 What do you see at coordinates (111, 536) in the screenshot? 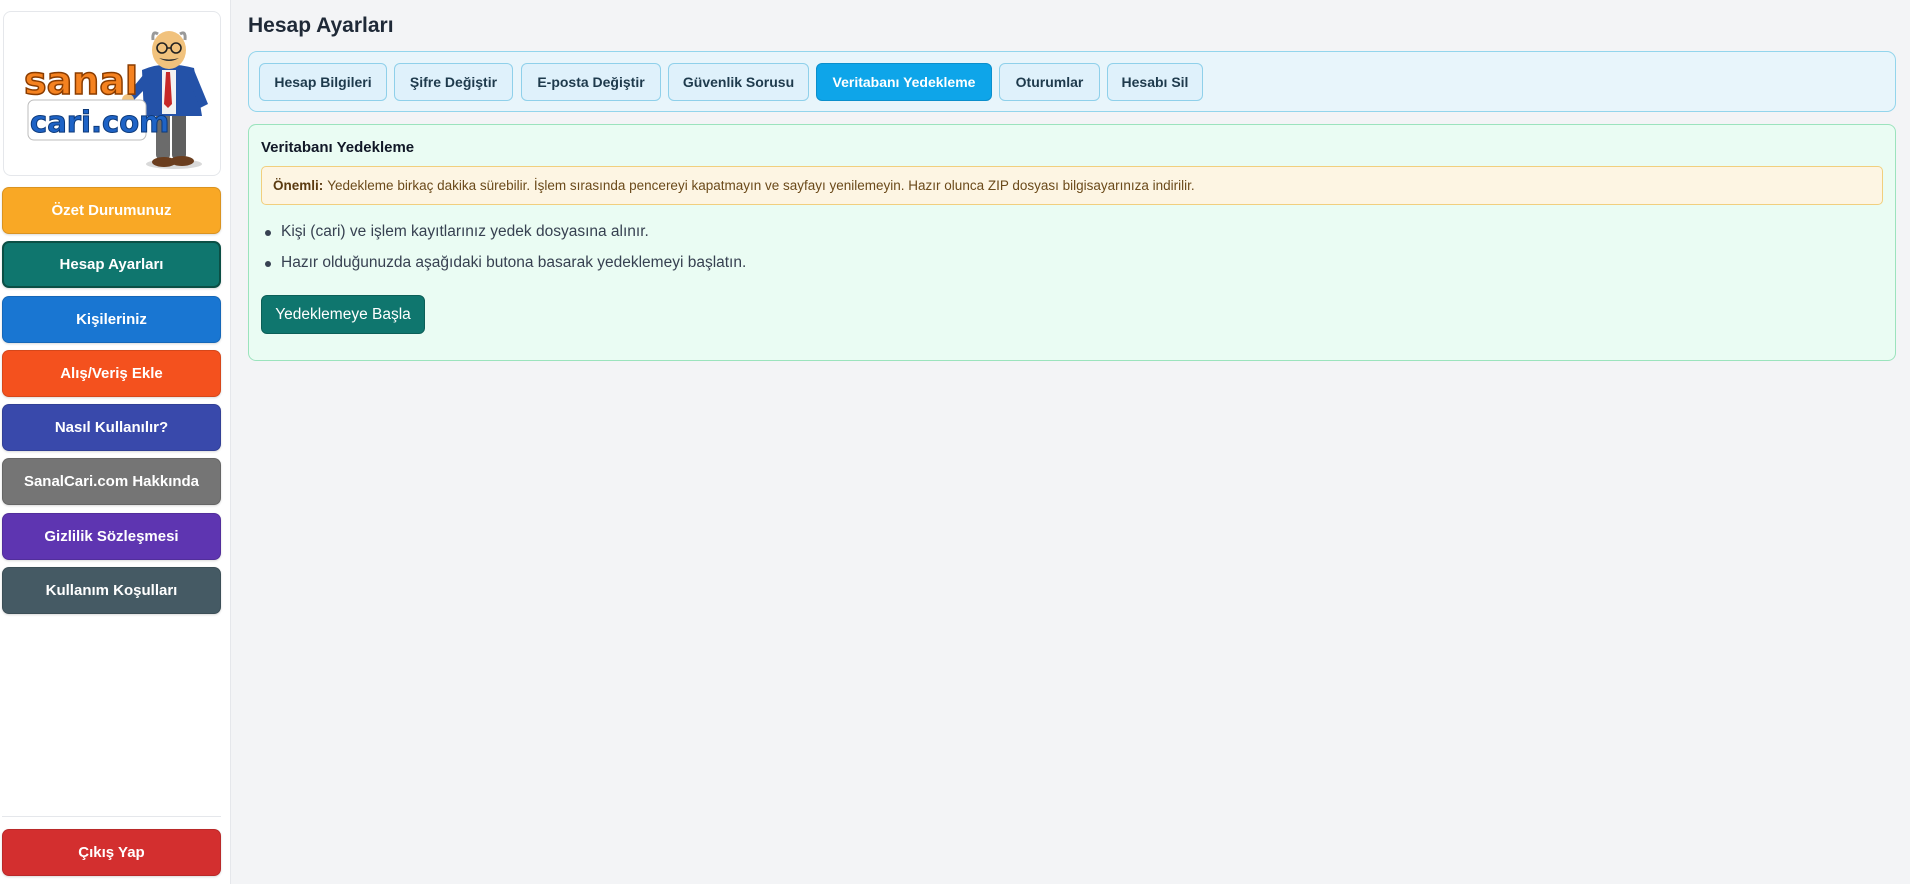
I see `sidebar-item-gizlilik-sozlesmesi: Gizlilik Sözleşmesi` at bounding box center [111, 536].